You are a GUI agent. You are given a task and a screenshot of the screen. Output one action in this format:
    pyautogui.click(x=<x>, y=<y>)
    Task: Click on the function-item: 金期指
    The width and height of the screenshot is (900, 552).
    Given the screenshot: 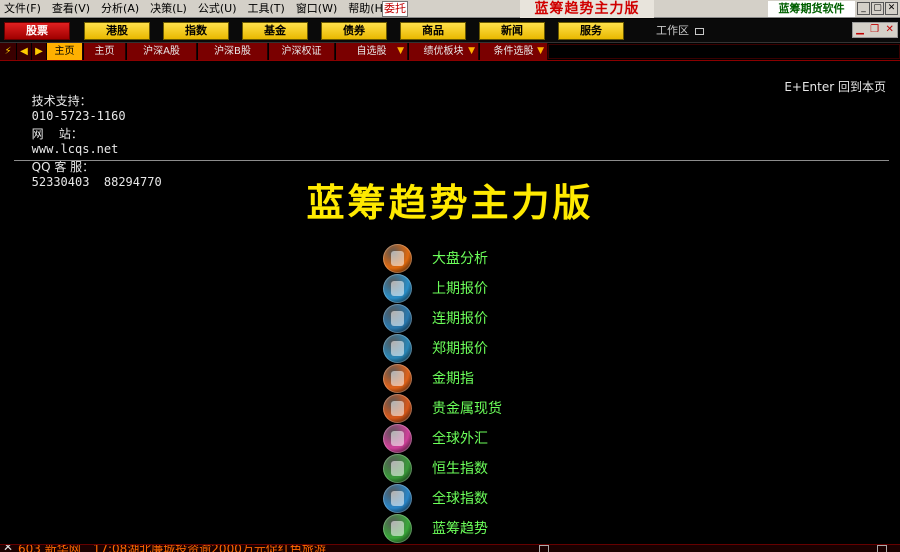 What is the action you would take?
    pyautogui.click(x=473, y=378)
    